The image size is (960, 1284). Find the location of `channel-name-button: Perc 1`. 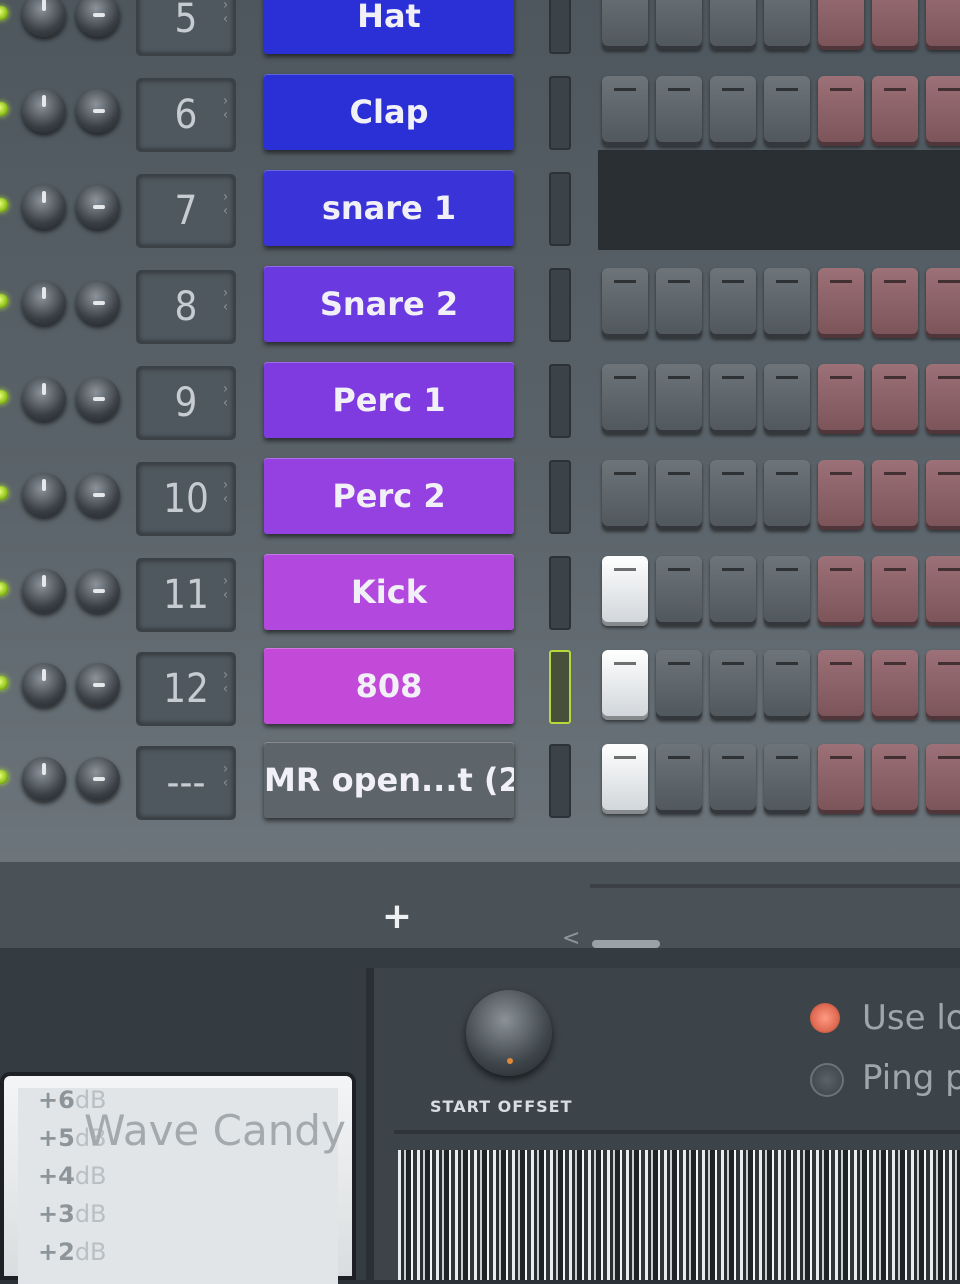

channel-name-button: Perc 1 is located at coordinates (389, 400).